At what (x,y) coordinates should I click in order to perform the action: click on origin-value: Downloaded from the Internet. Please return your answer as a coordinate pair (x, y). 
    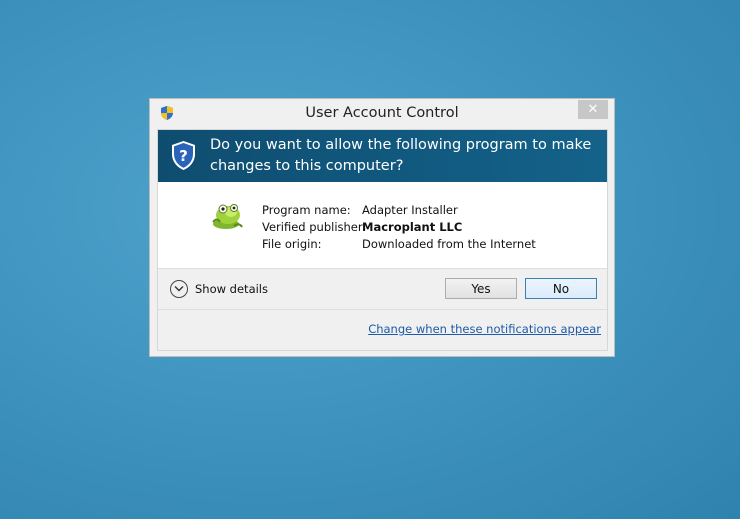
    Looking at the image, I should click on (449, 244).